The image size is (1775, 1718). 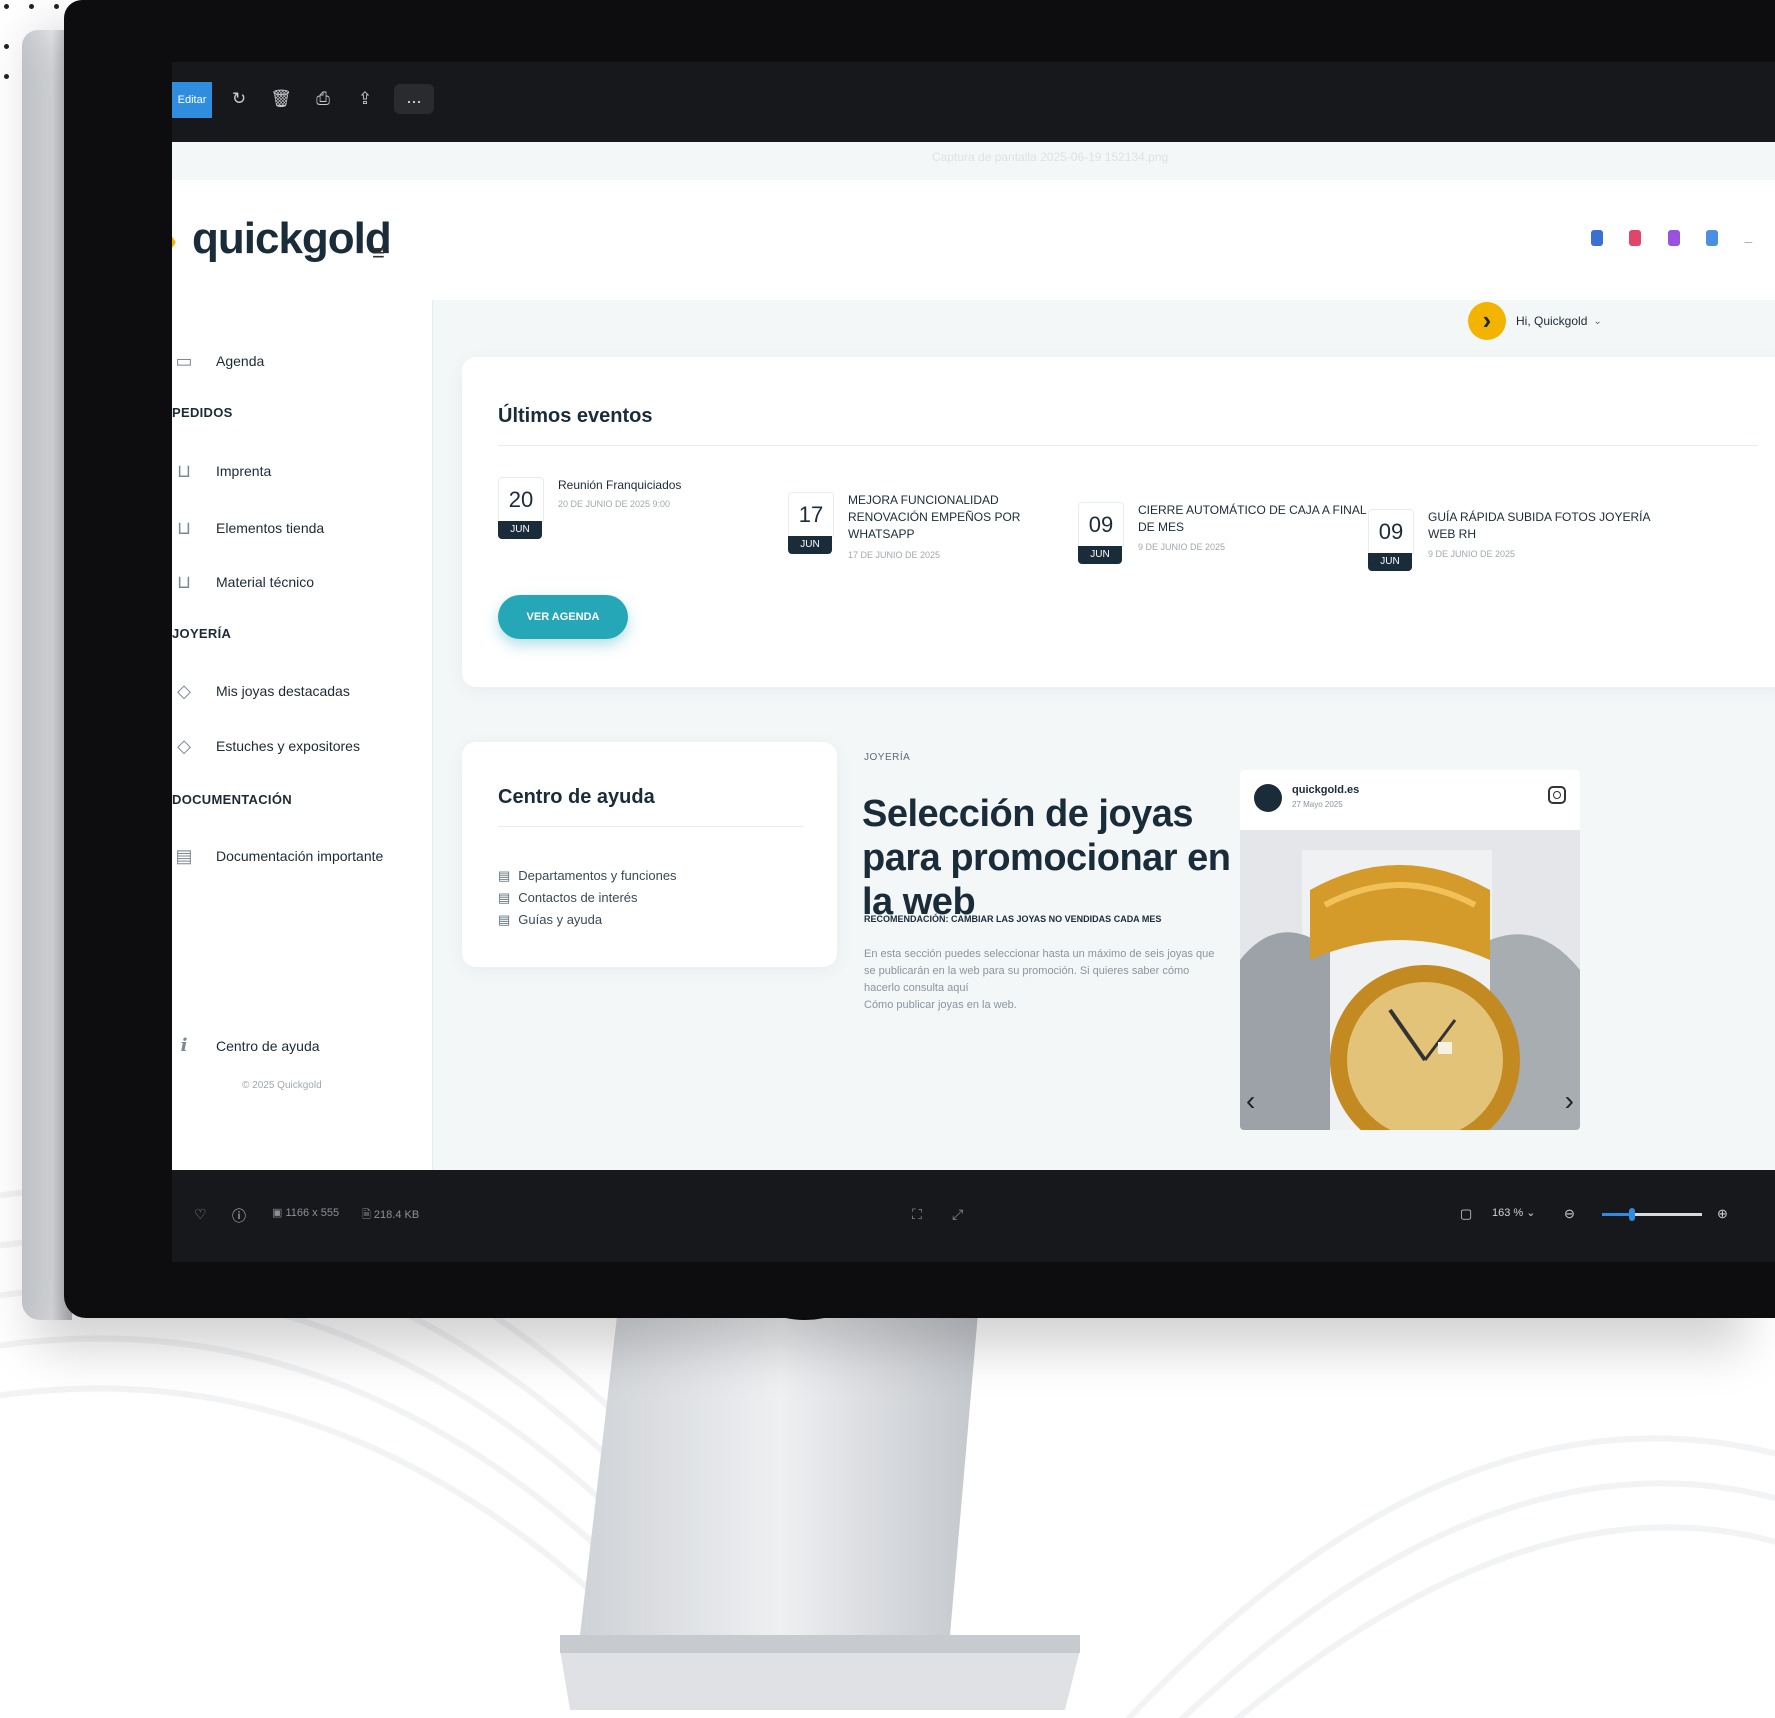 I want to click on carousel-prev-icon: ‹, so click(x=1250, y=1101).